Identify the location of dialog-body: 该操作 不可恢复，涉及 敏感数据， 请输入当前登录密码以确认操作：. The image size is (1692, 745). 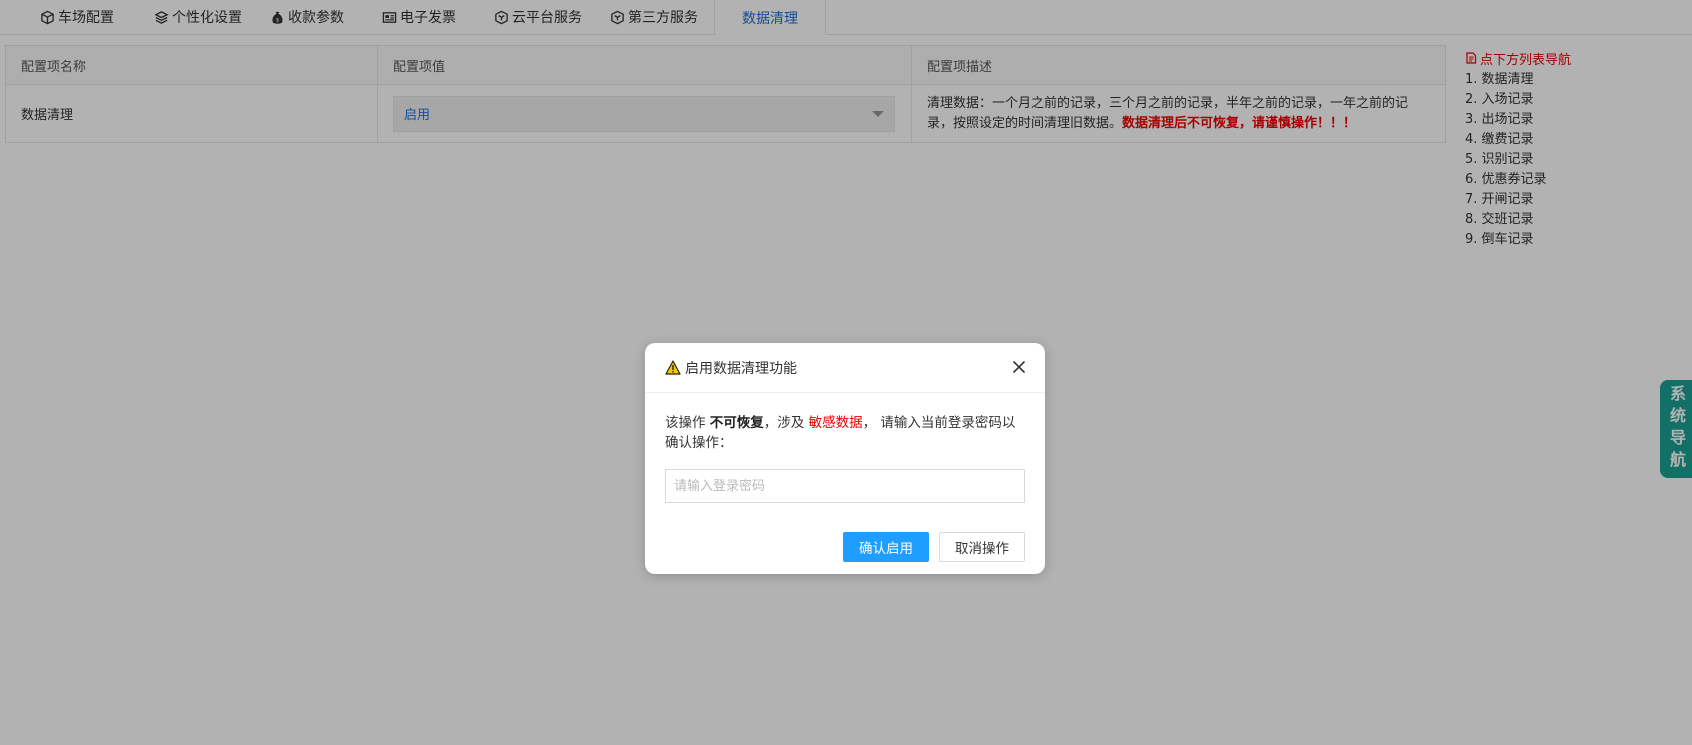
(845, 448).